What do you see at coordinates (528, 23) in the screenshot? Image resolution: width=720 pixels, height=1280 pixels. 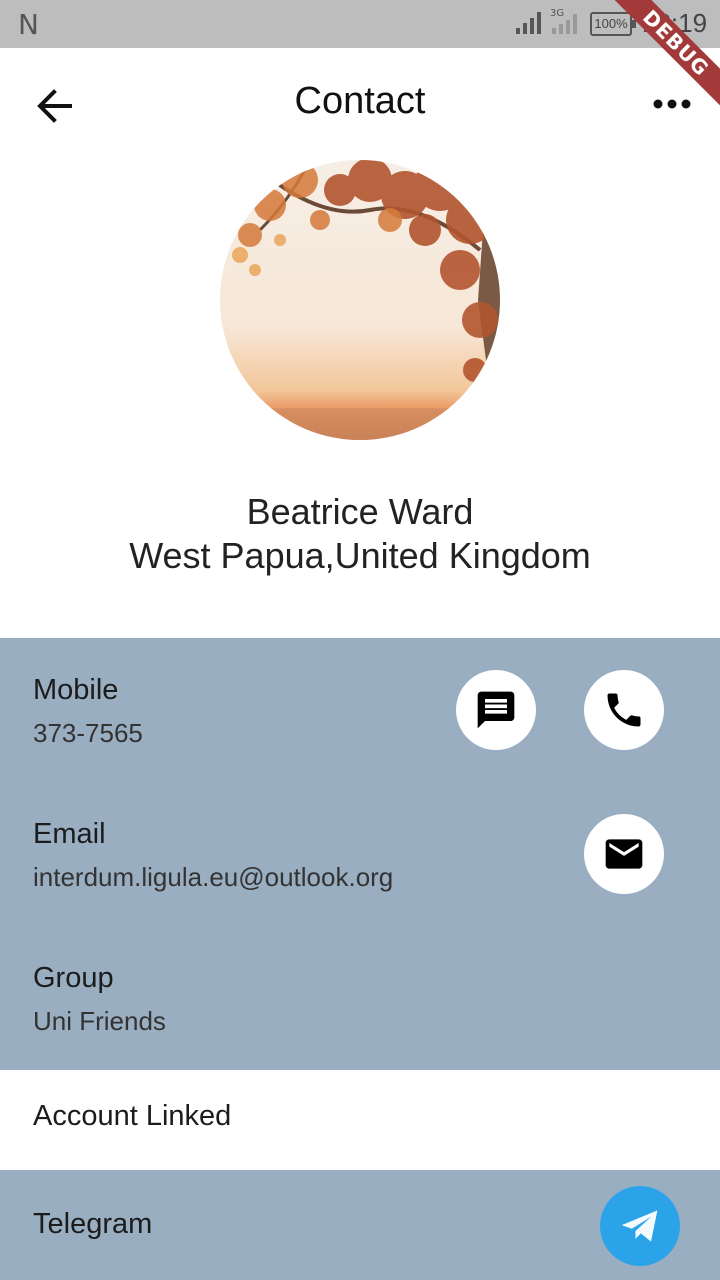 I see `signal-icon` at bounding box center [528, 23].